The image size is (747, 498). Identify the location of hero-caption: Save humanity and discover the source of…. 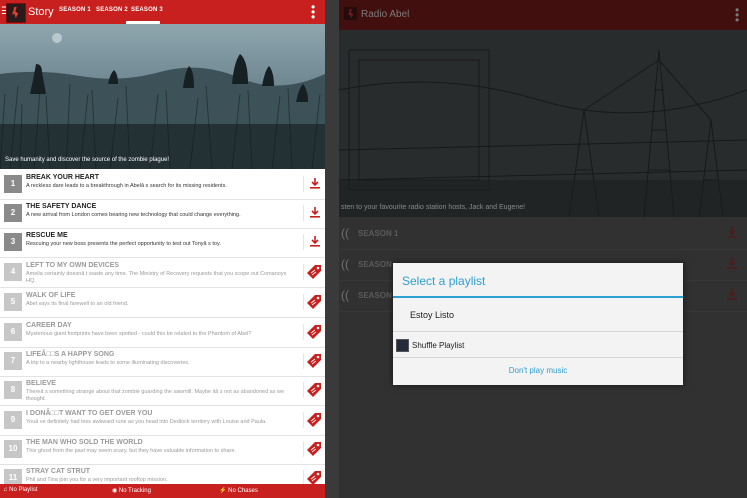
(87, 160).